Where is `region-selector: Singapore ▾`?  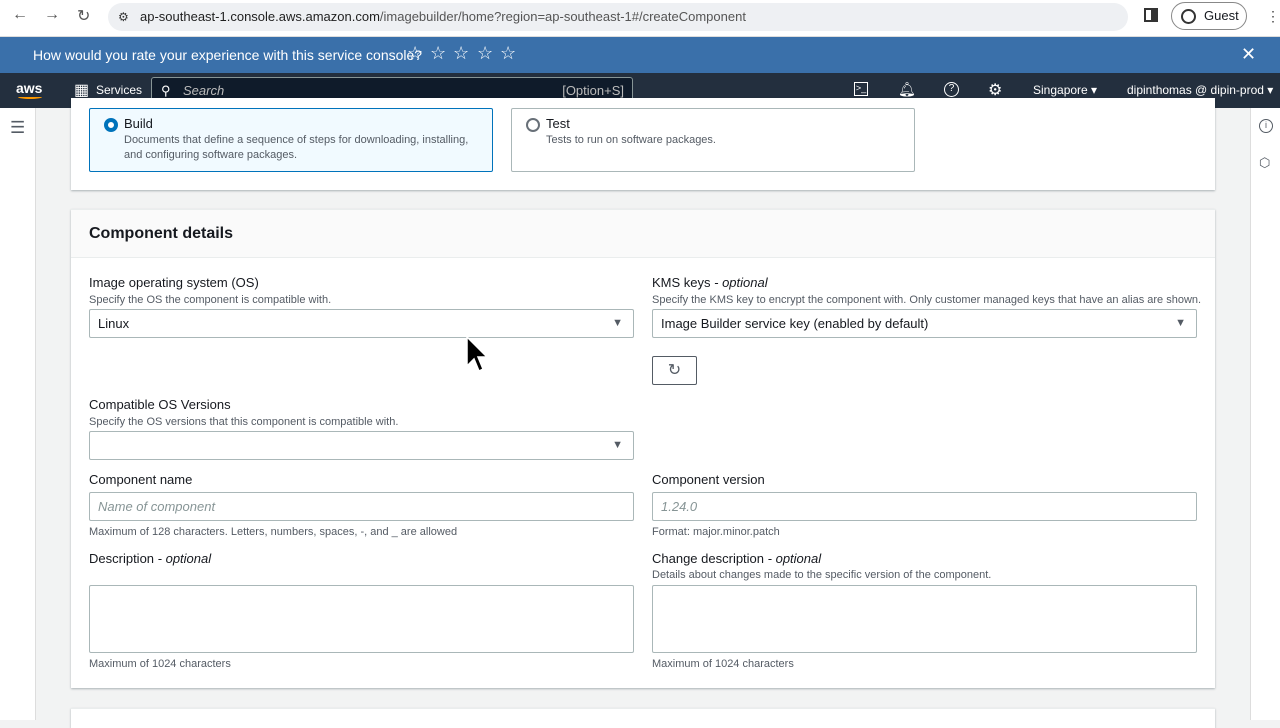
region-selector: Singapore ▾ is located at coordinates (1065, 90).